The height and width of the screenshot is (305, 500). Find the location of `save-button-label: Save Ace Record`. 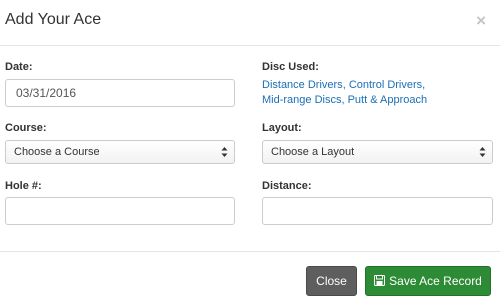

save-button-label: Save Ace Record is located at coordinates (435, 281).